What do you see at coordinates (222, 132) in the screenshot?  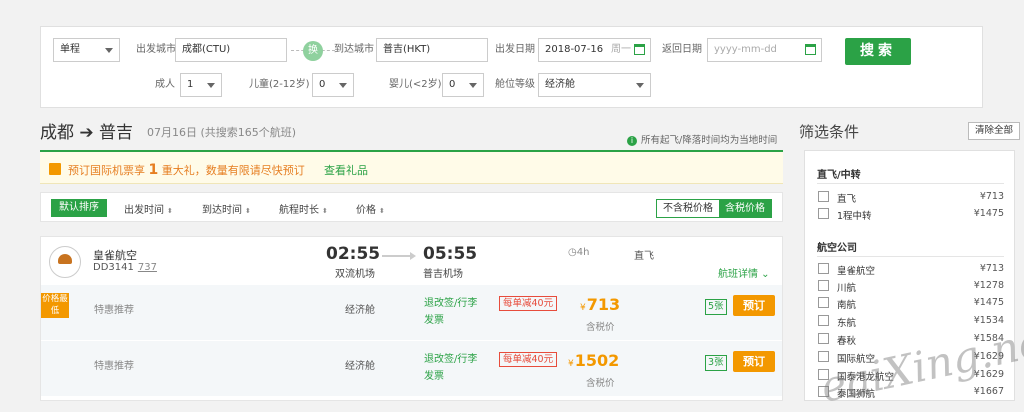 I see `route-subtitle: 07月16日 (共搜索165个航班)` at bounding box center [222, 132].